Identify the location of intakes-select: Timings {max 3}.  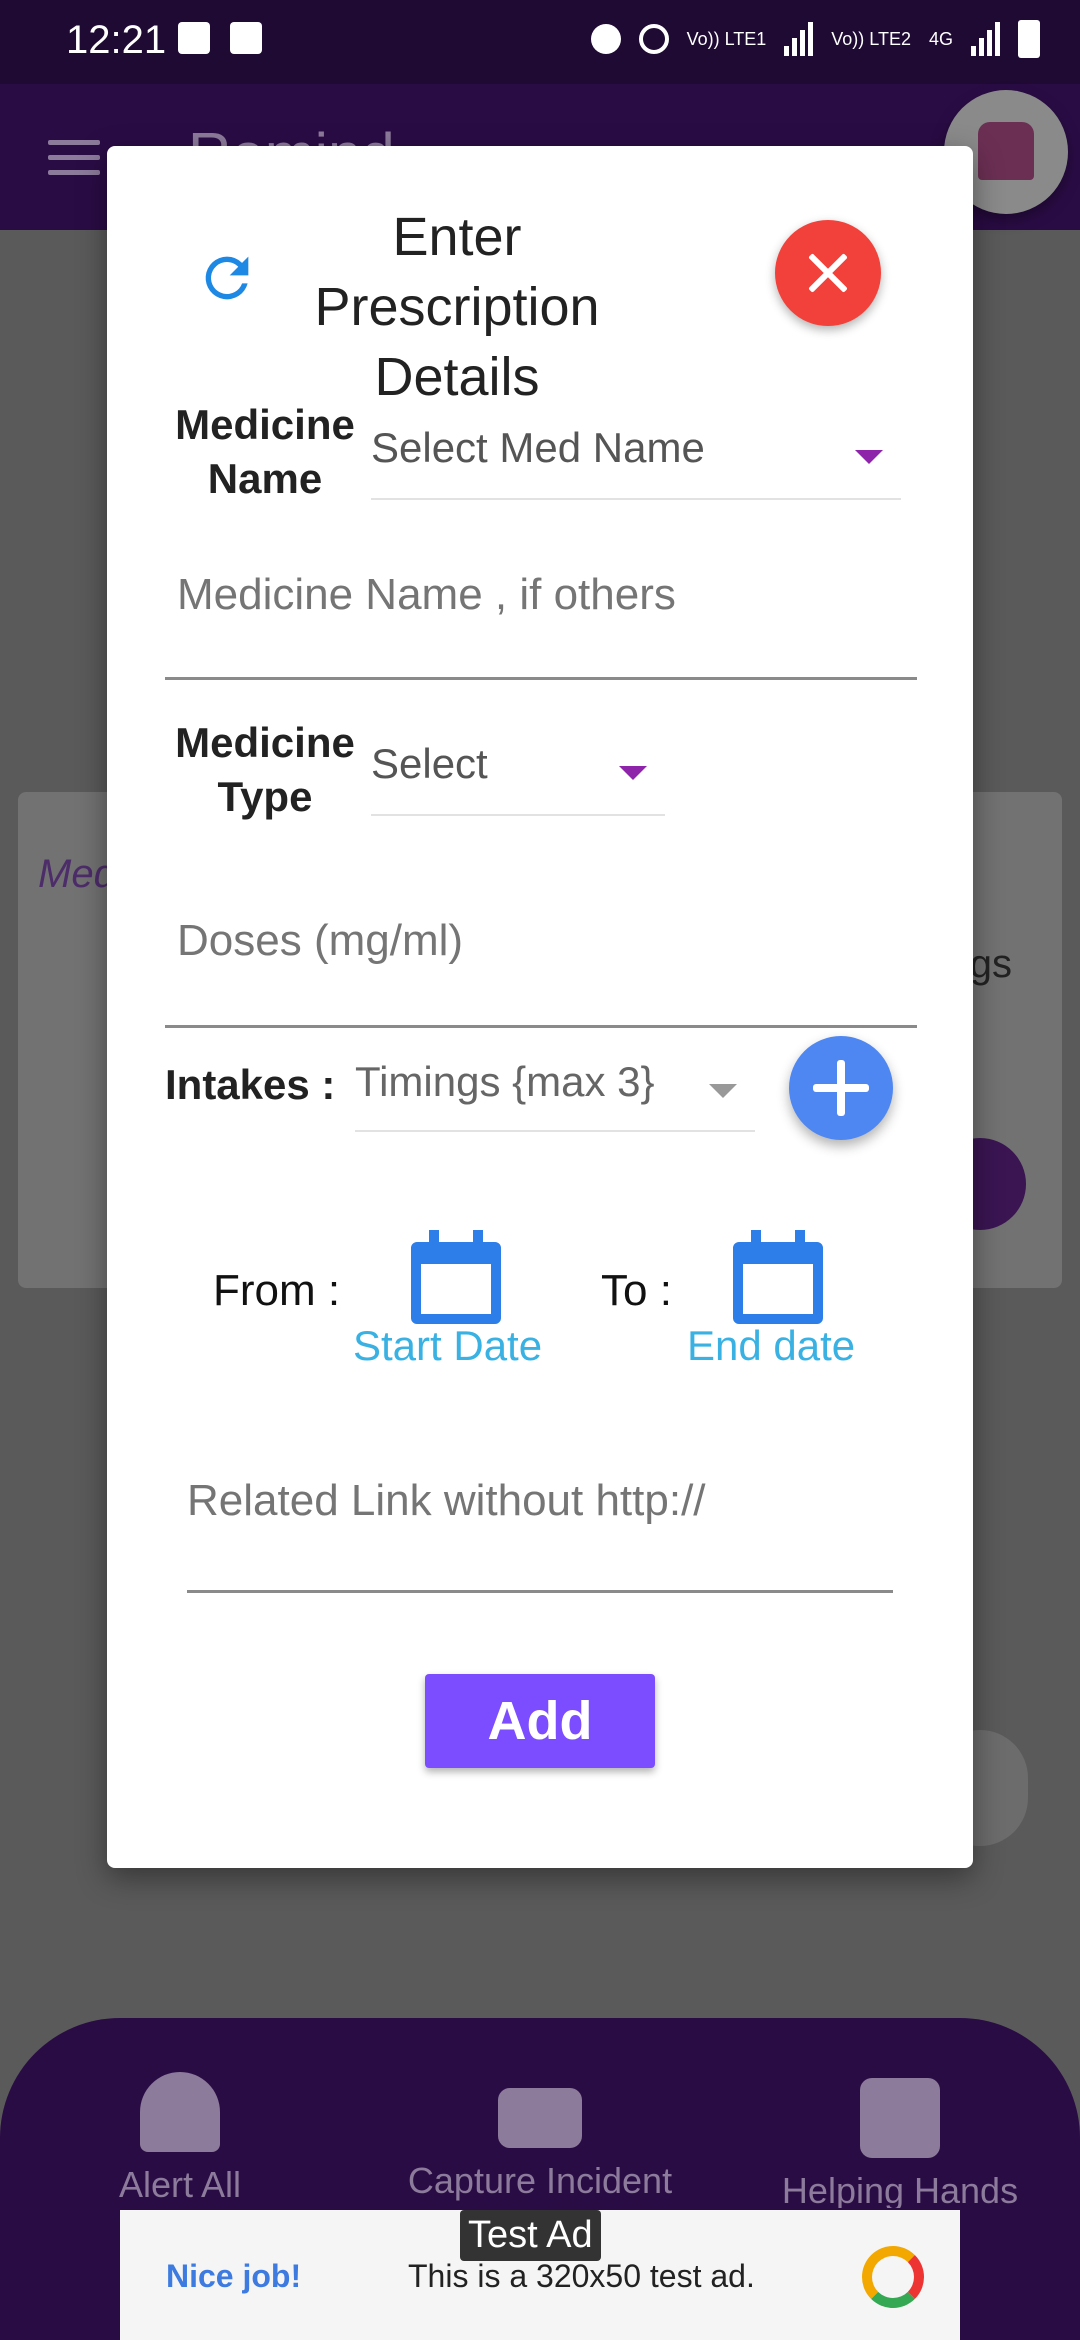
(555, 1095).